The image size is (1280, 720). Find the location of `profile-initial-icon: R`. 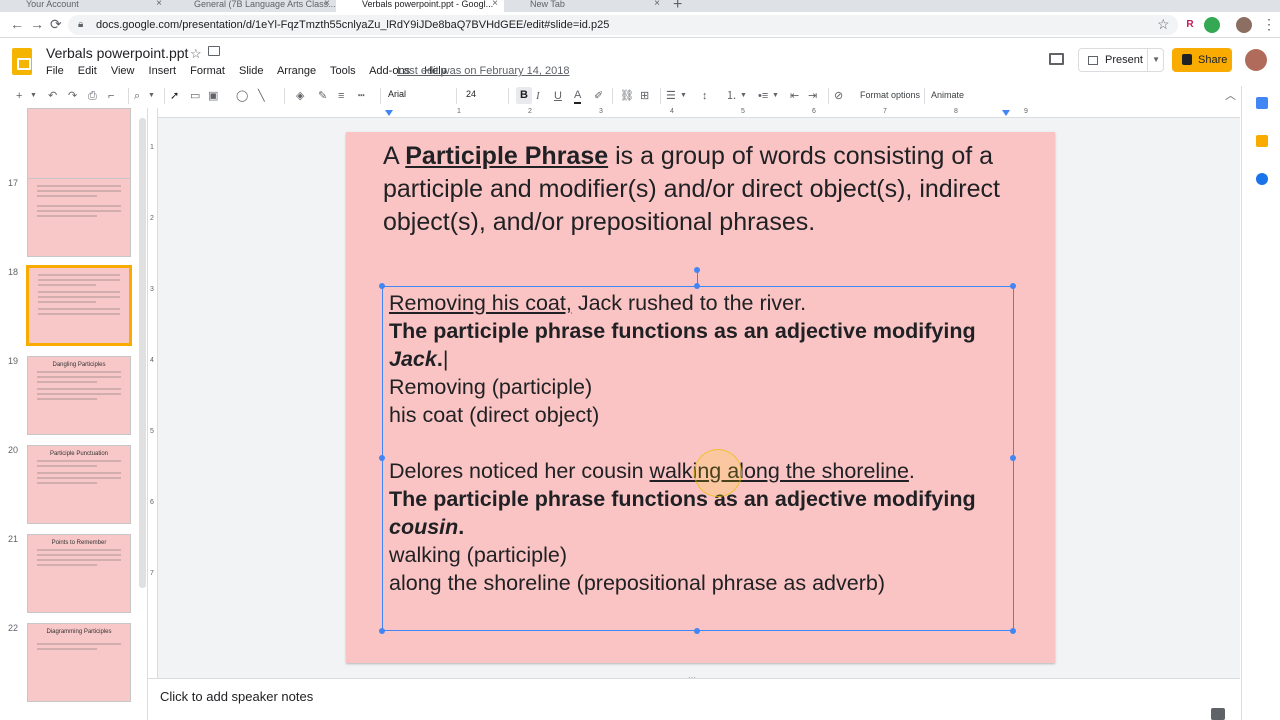

profile-initial-icon: R is located at coordinates (1190, 25).